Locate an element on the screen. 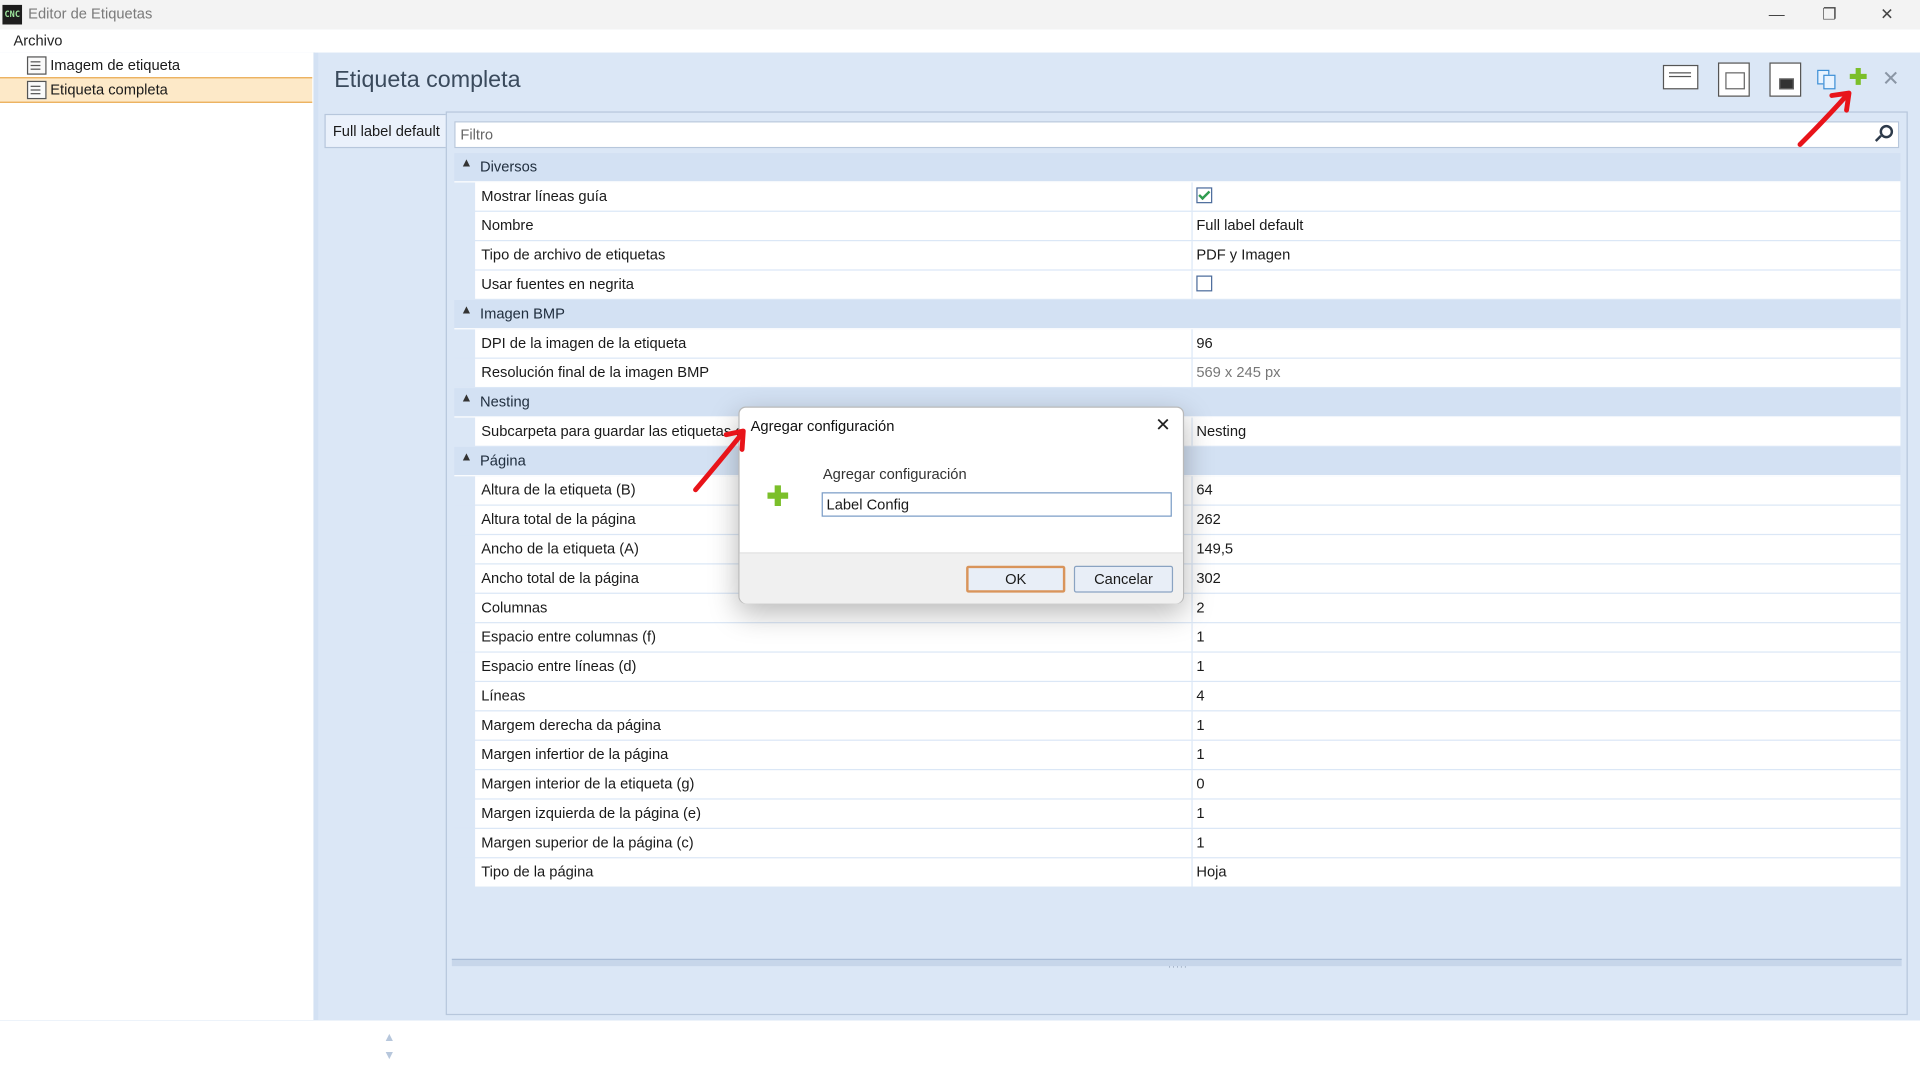 Image resolution: width=1920 pixels, height=1065 pixels. property-row: Líneas 4 is located at coordinates (1177, 697).